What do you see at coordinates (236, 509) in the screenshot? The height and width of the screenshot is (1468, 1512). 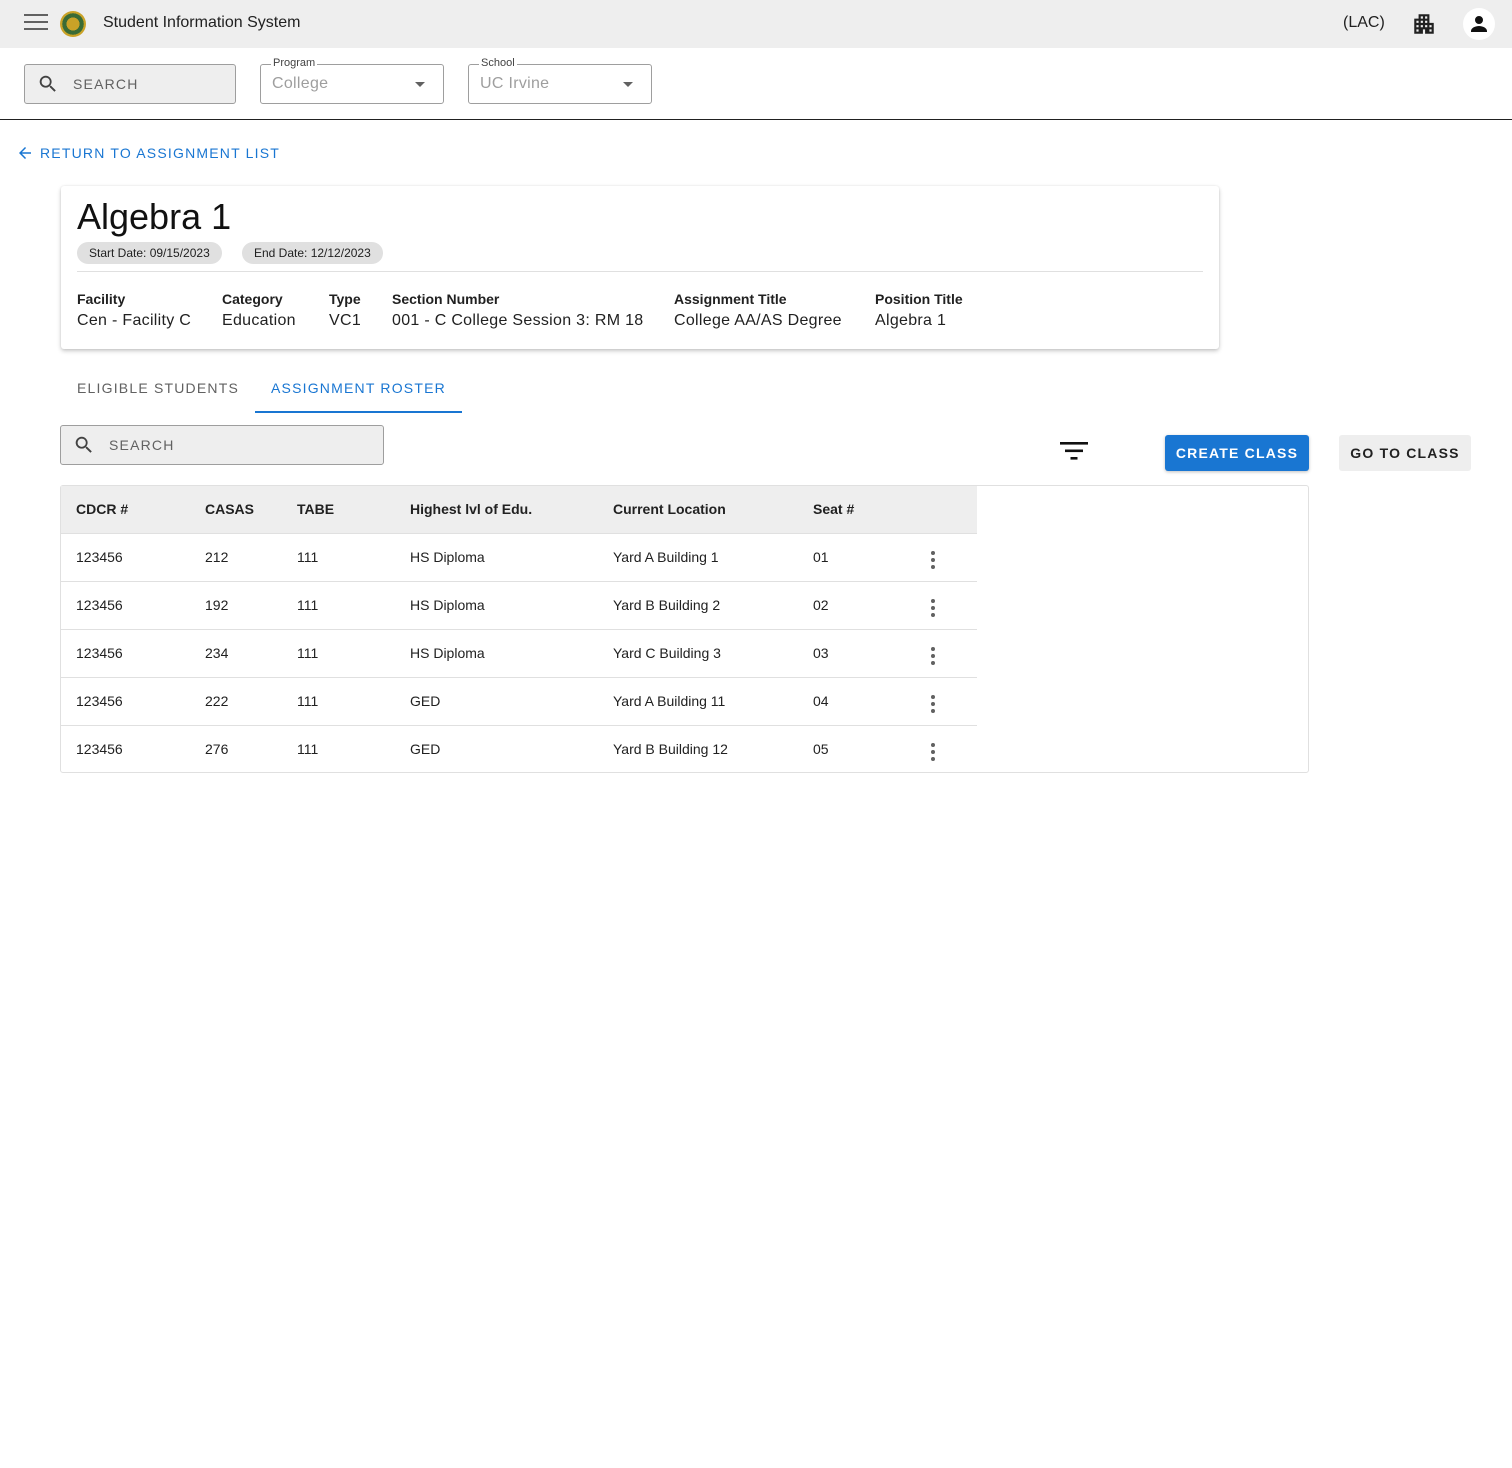 I see `column-header-casas: CASAS` at bounding box center [236, 509].